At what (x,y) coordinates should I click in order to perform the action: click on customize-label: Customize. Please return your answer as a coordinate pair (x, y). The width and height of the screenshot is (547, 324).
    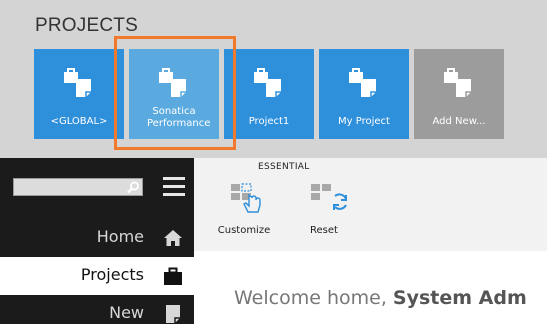
    Looking at the image, I should click on (244, 230).